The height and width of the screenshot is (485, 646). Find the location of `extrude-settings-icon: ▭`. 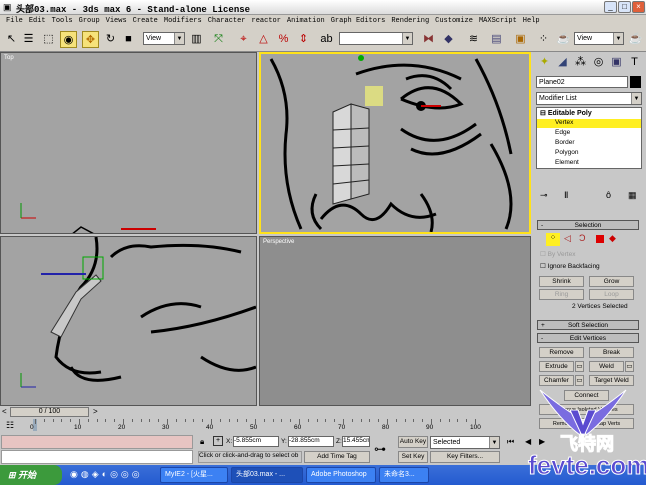

extrude-settings-icon: ▭ is located at coordinates (579, 366).